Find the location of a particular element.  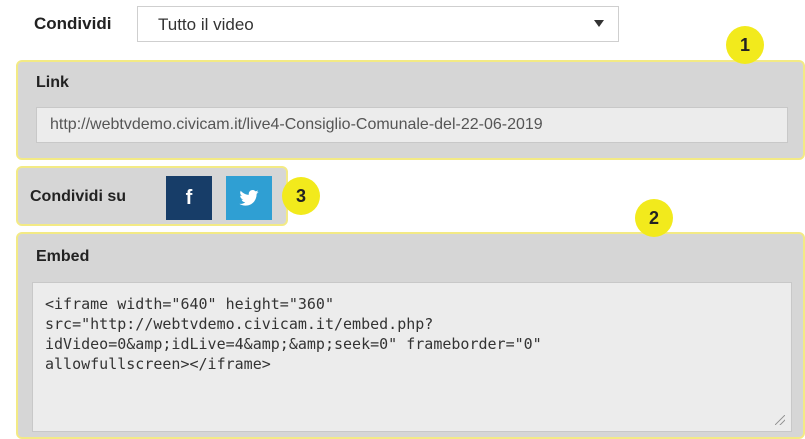

social-share-label: Condividi su is located at coordinates (78, 196).